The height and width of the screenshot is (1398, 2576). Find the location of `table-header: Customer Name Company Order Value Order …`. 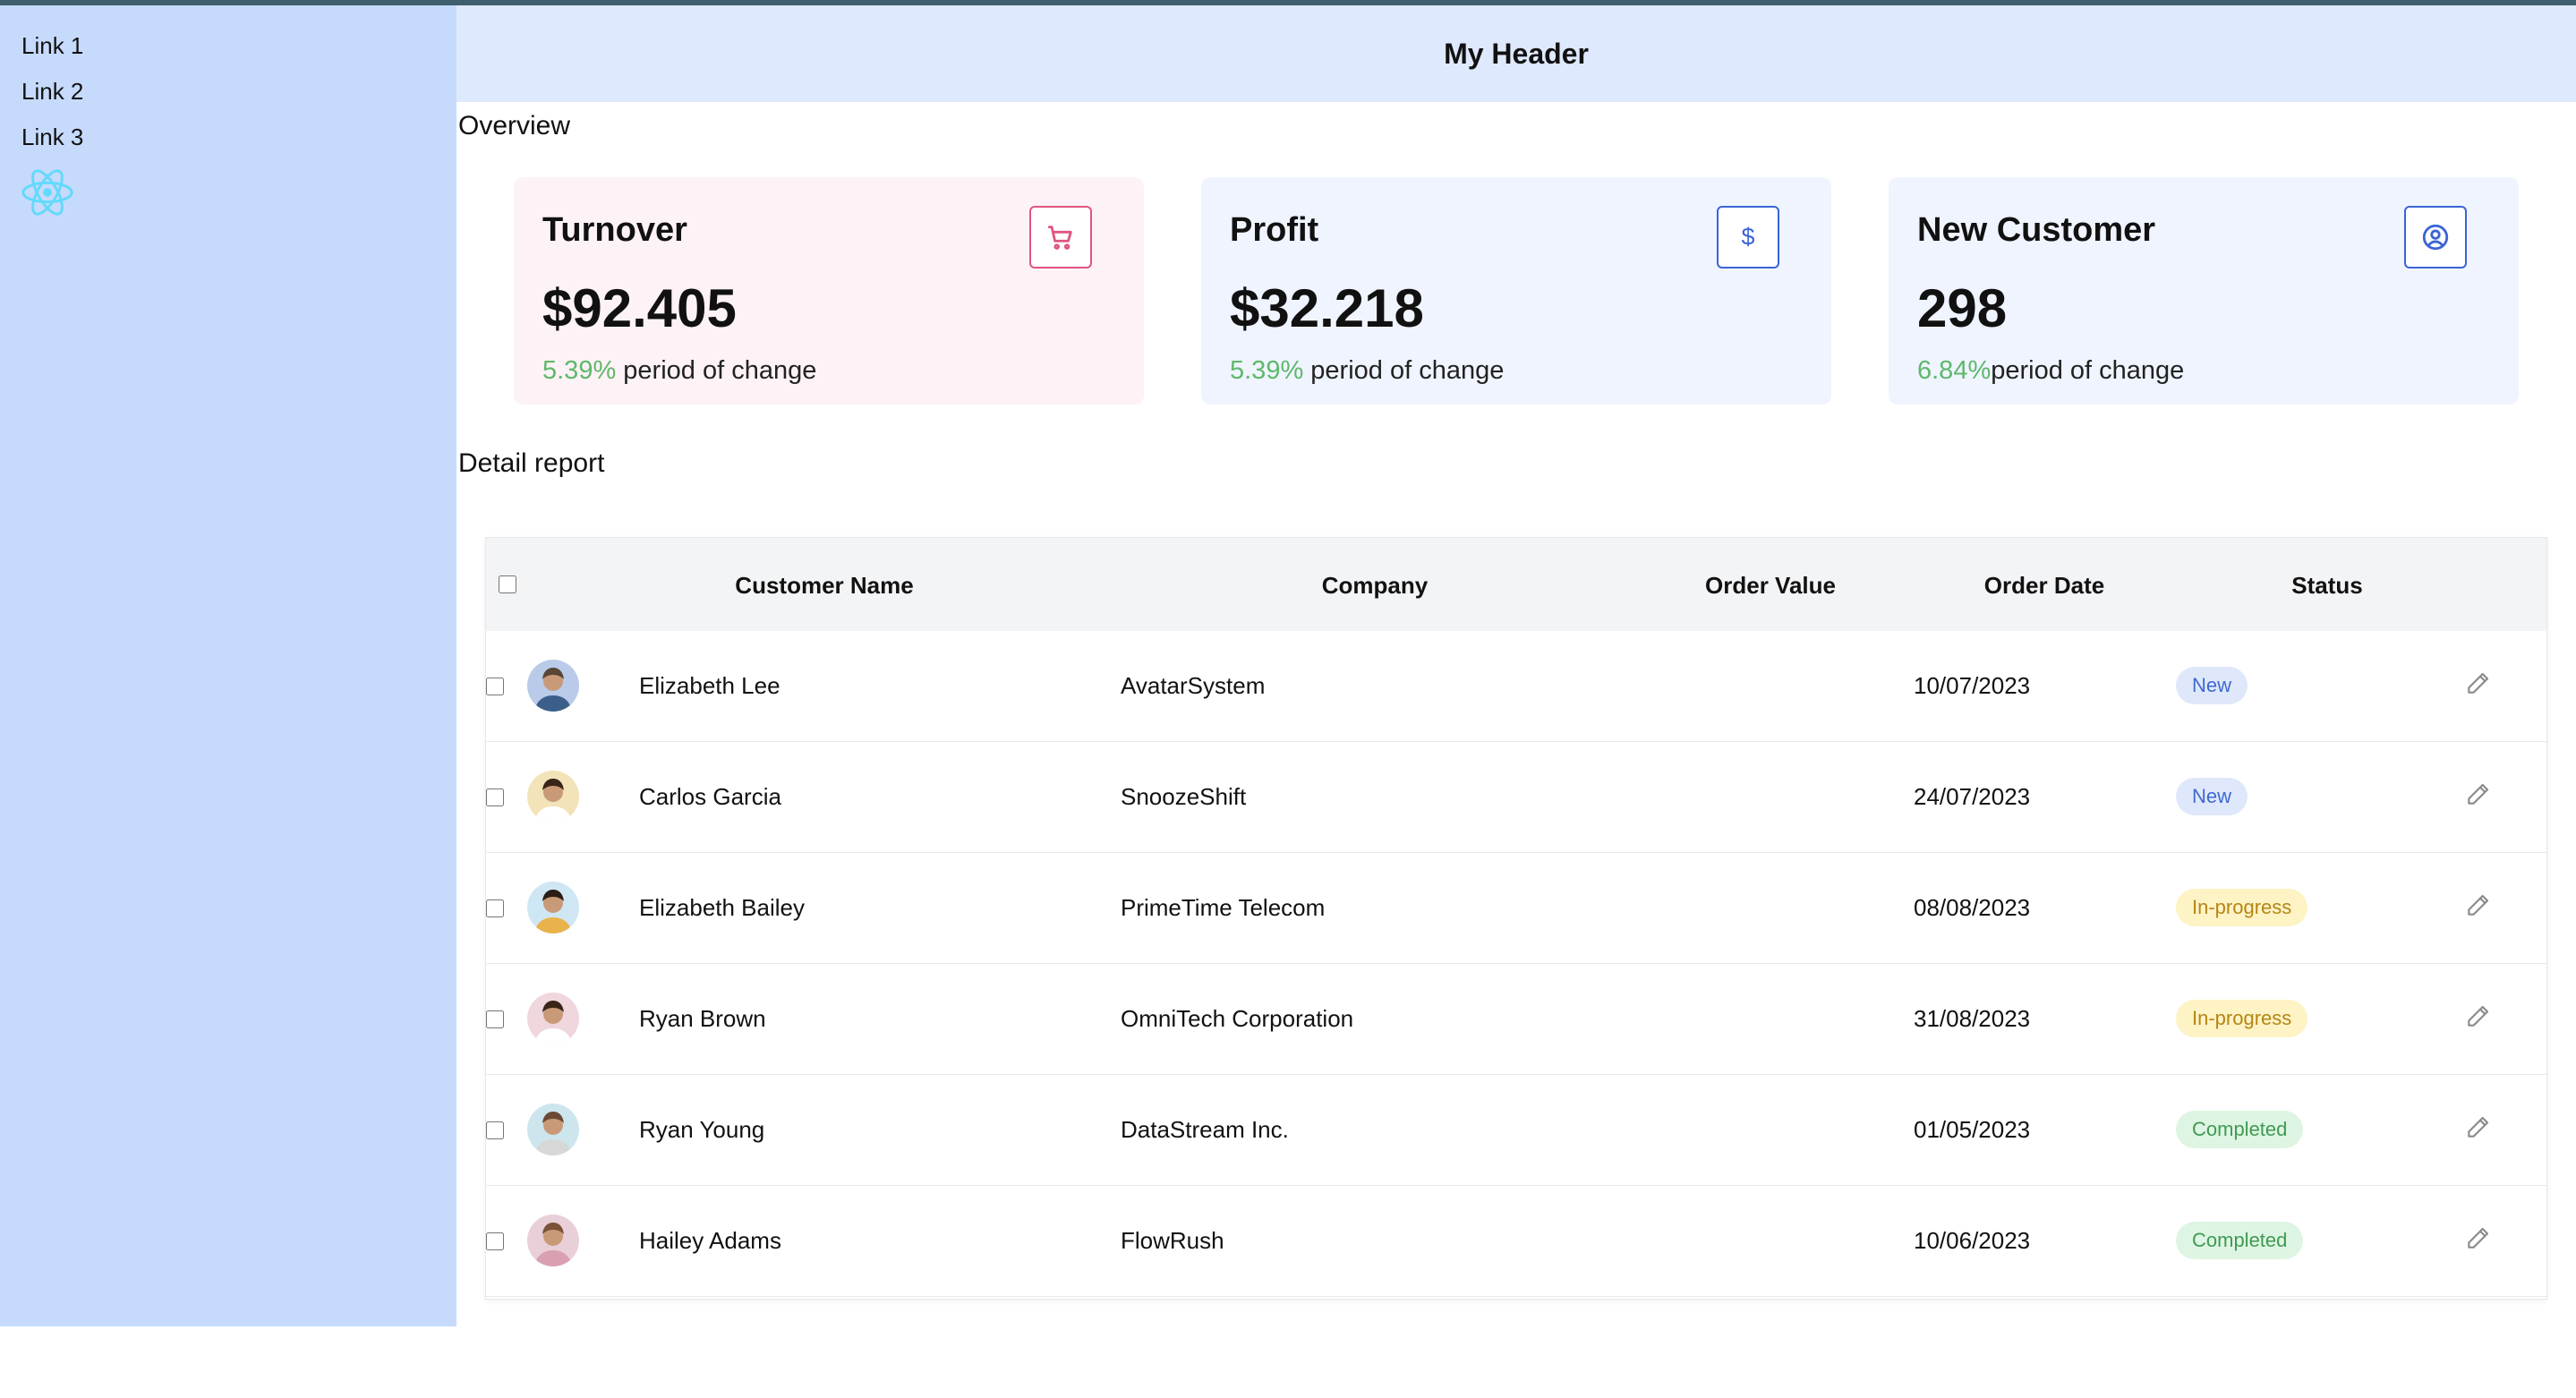

table-header: Customer Name Company Order Value Order … is located at coordinates (1516, 584).